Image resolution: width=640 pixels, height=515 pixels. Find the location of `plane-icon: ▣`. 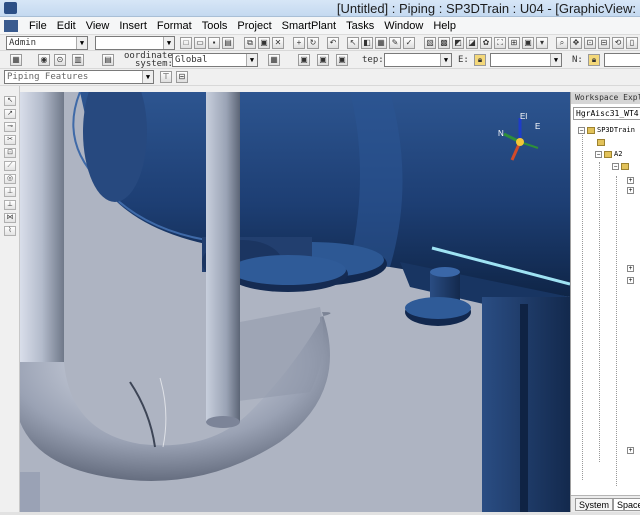

plane-icon: ▣ is located at coordinates (304, 60).